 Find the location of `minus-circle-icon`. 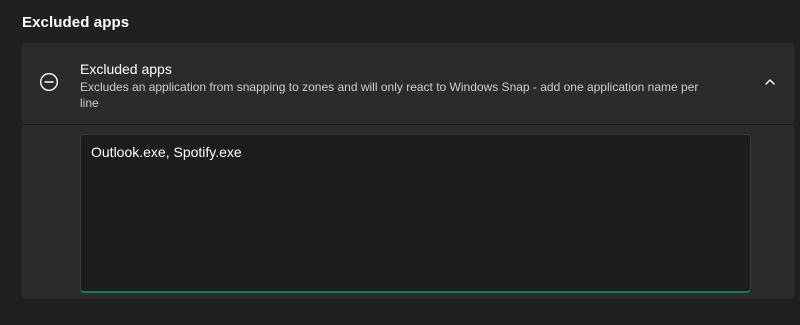

minus-circle-icon is located at coordinates (49, 82).